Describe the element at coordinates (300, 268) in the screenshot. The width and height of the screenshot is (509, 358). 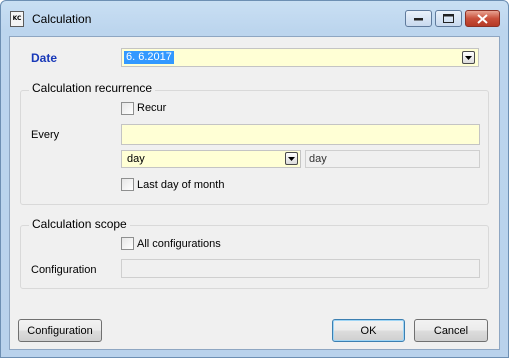
I see `configuration-field` at that location.